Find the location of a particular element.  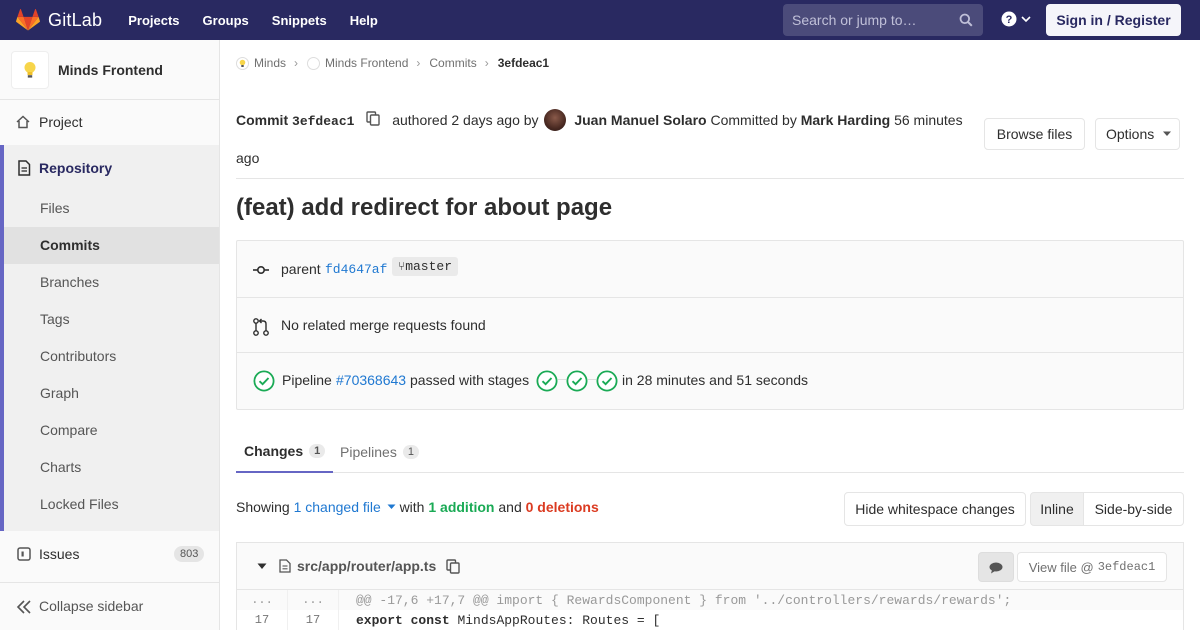

sidebar-item-label: Repository is located at coordinates (76, 168).